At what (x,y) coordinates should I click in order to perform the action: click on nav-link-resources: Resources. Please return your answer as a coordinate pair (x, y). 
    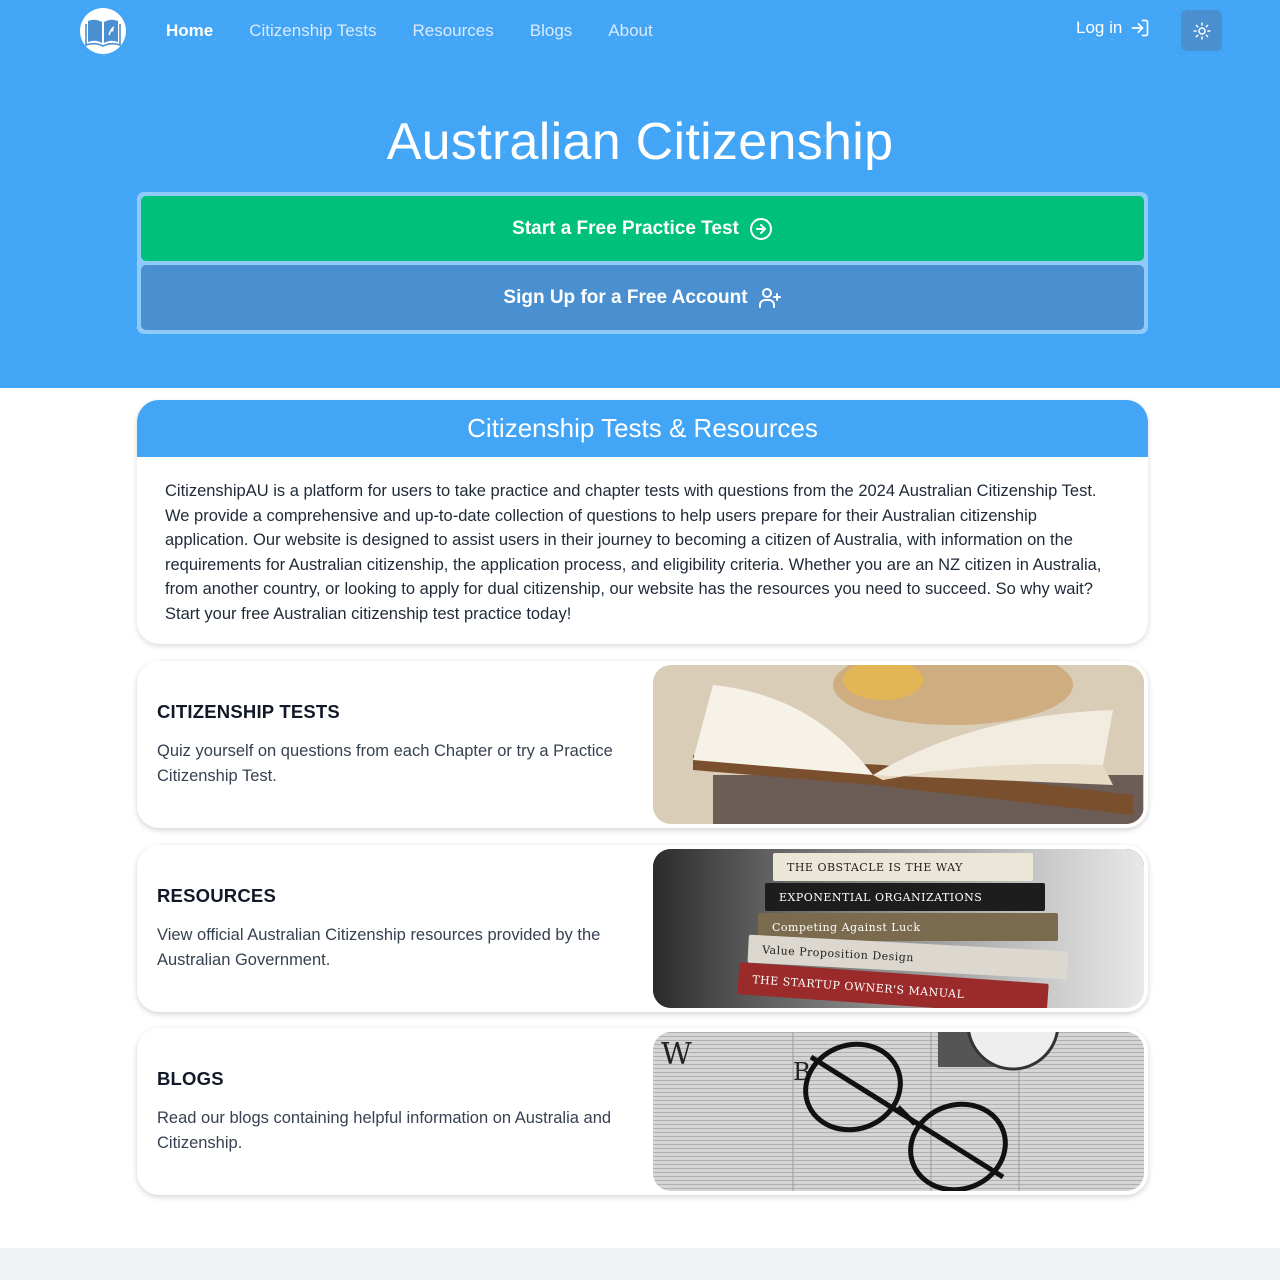
    Looking at the image, I should click on (452, 31).